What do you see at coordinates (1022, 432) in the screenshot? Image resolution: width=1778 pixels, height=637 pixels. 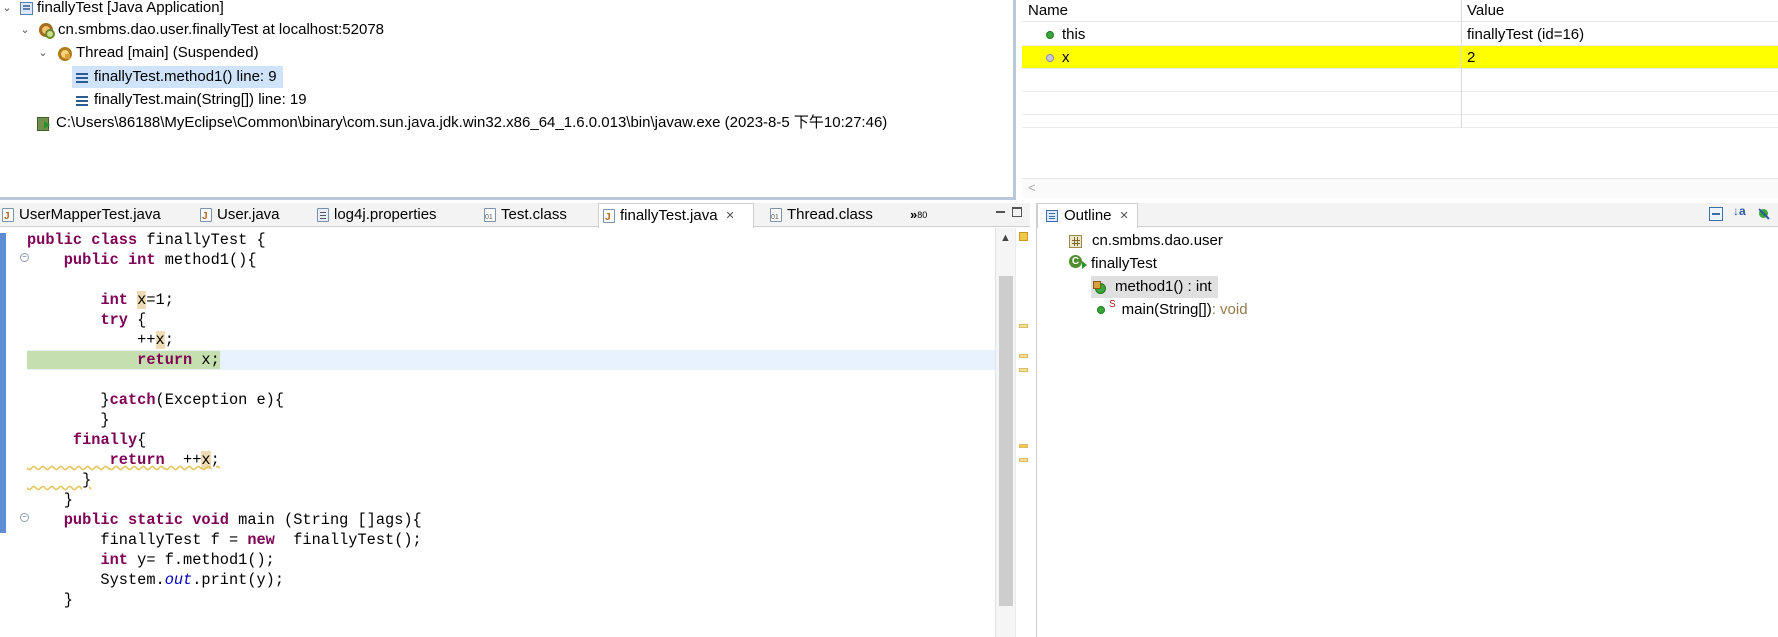 I see `overview-ruler` at bounding box center [1022, 432].